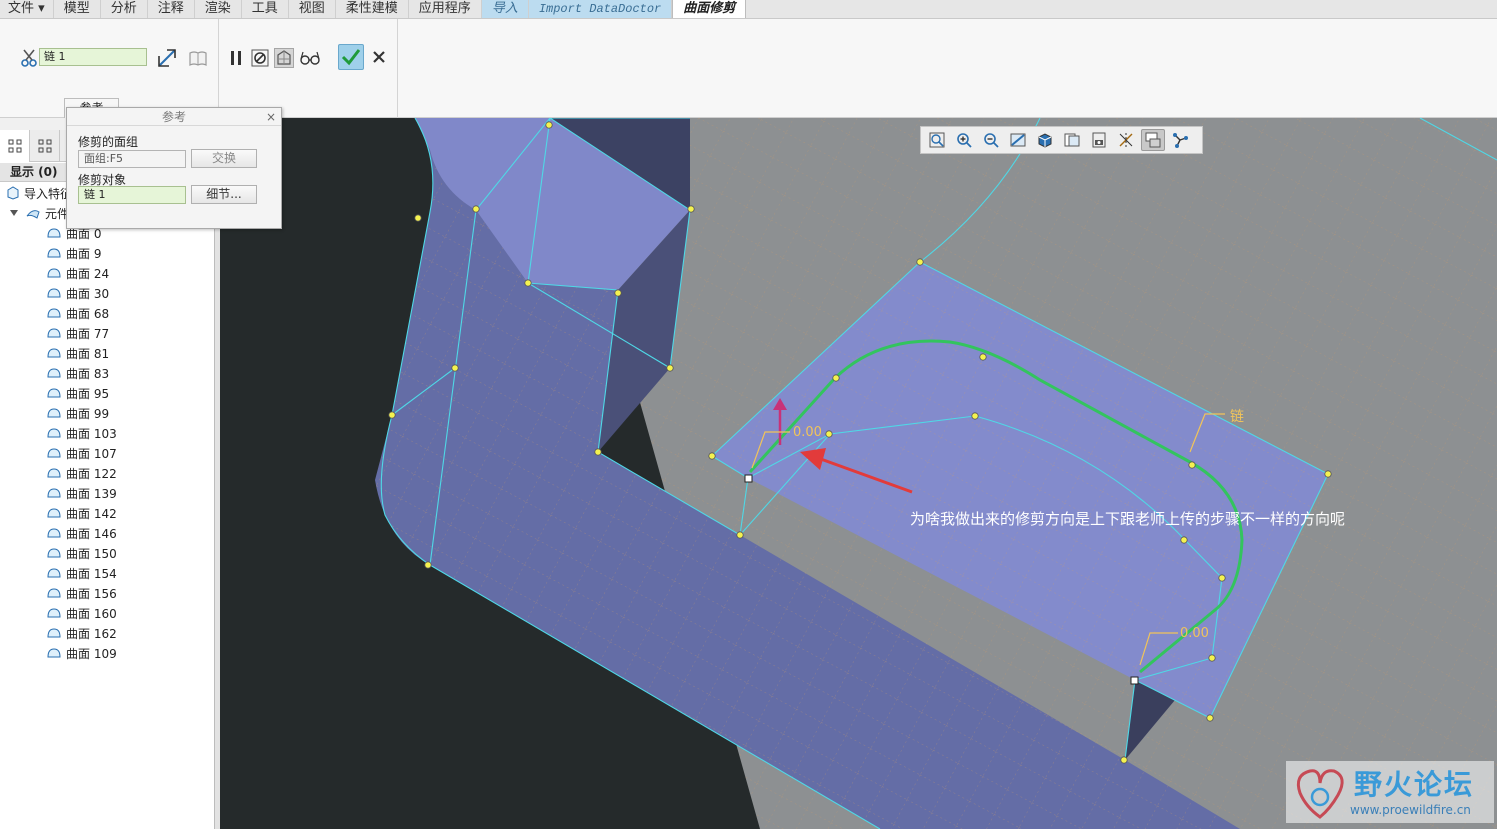 Image resolution: width=1497 pixels, height=829 pixels. I want to click on flip-direction-icon, so click(167, 58).